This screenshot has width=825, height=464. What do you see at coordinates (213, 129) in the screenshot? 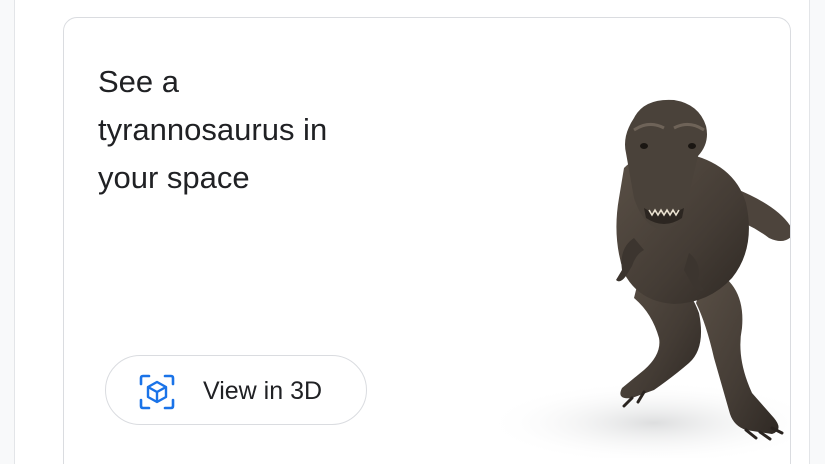
I see `card-title-line-2: tyrannosaurus in` at bounding box center [213, 129].